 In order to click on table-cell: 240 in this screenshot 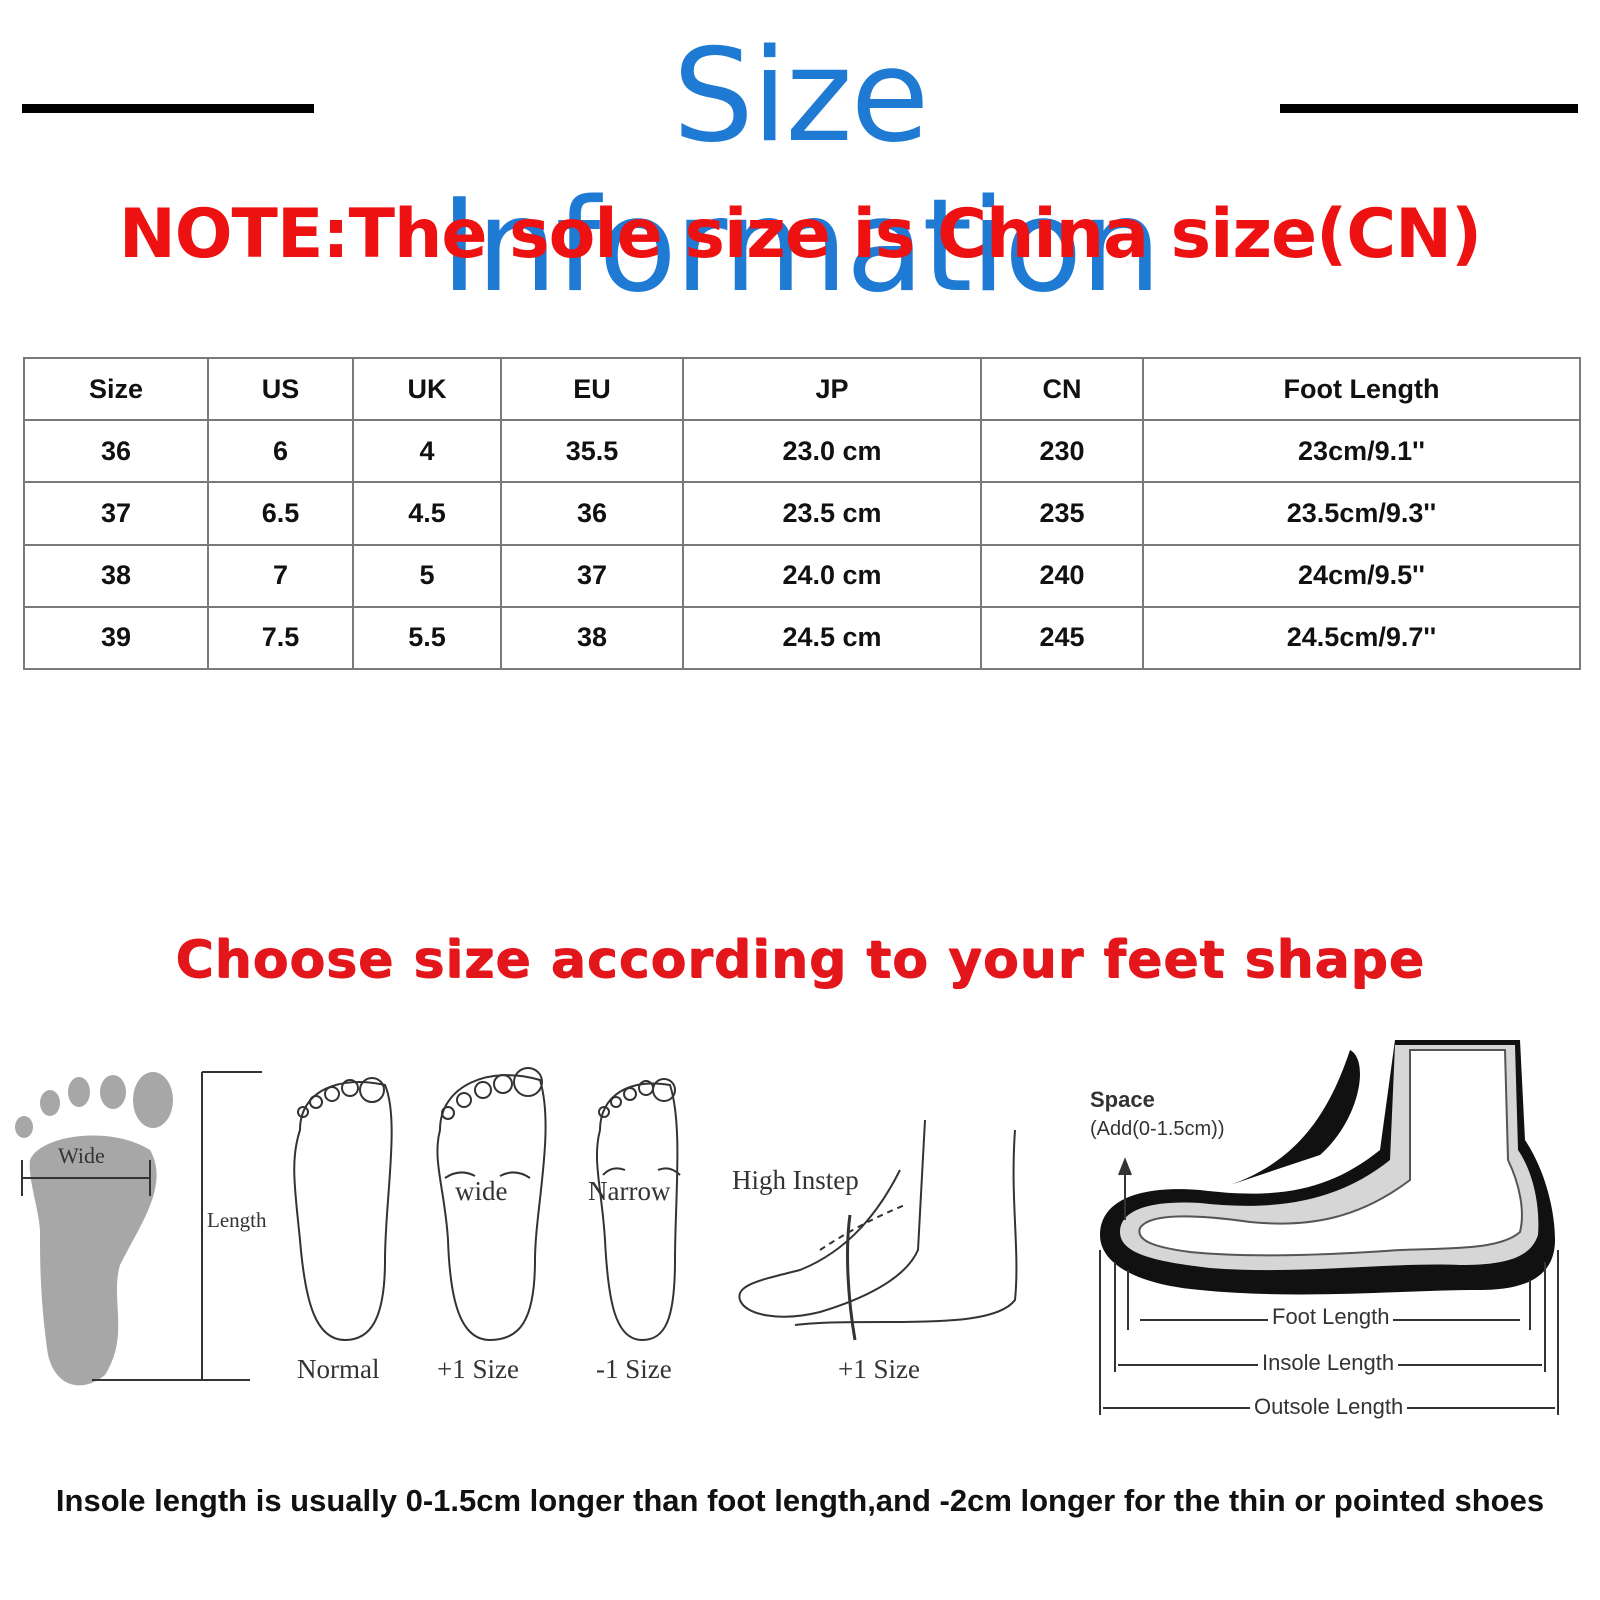, I will do `click(1062, 575)`.